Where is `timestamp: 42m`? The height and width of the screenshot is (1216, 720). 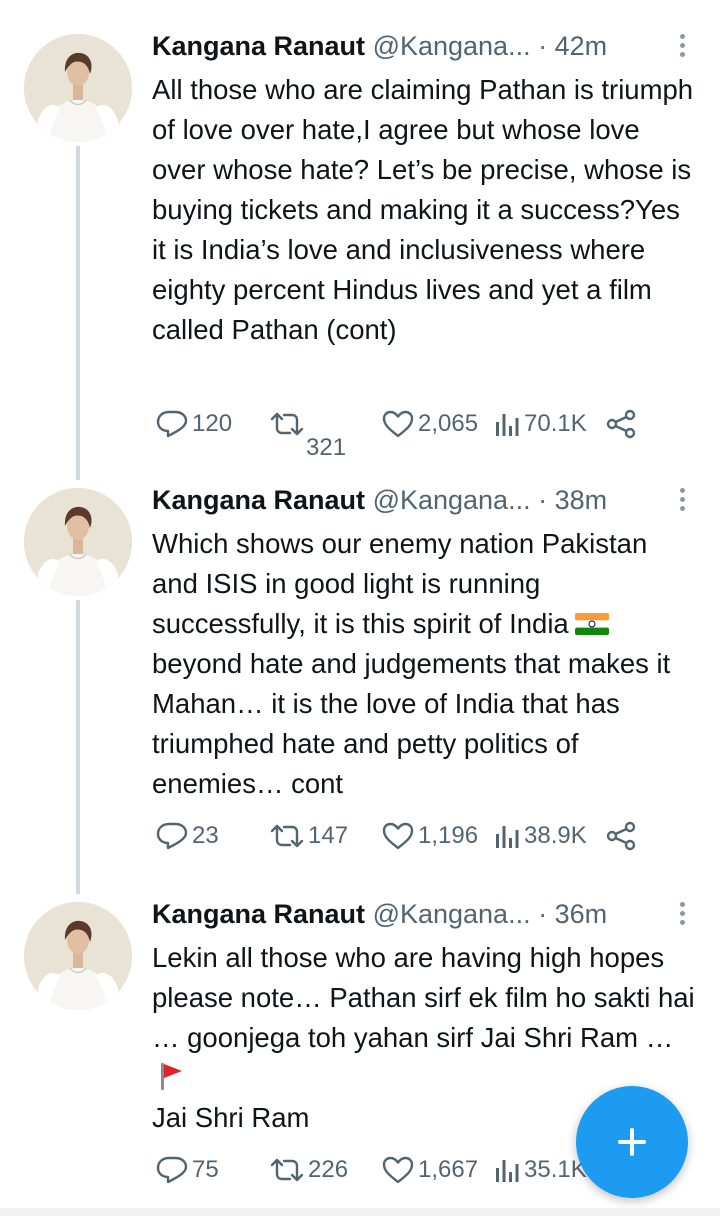
timestamp: 42m is located at coordinates (581, 46).